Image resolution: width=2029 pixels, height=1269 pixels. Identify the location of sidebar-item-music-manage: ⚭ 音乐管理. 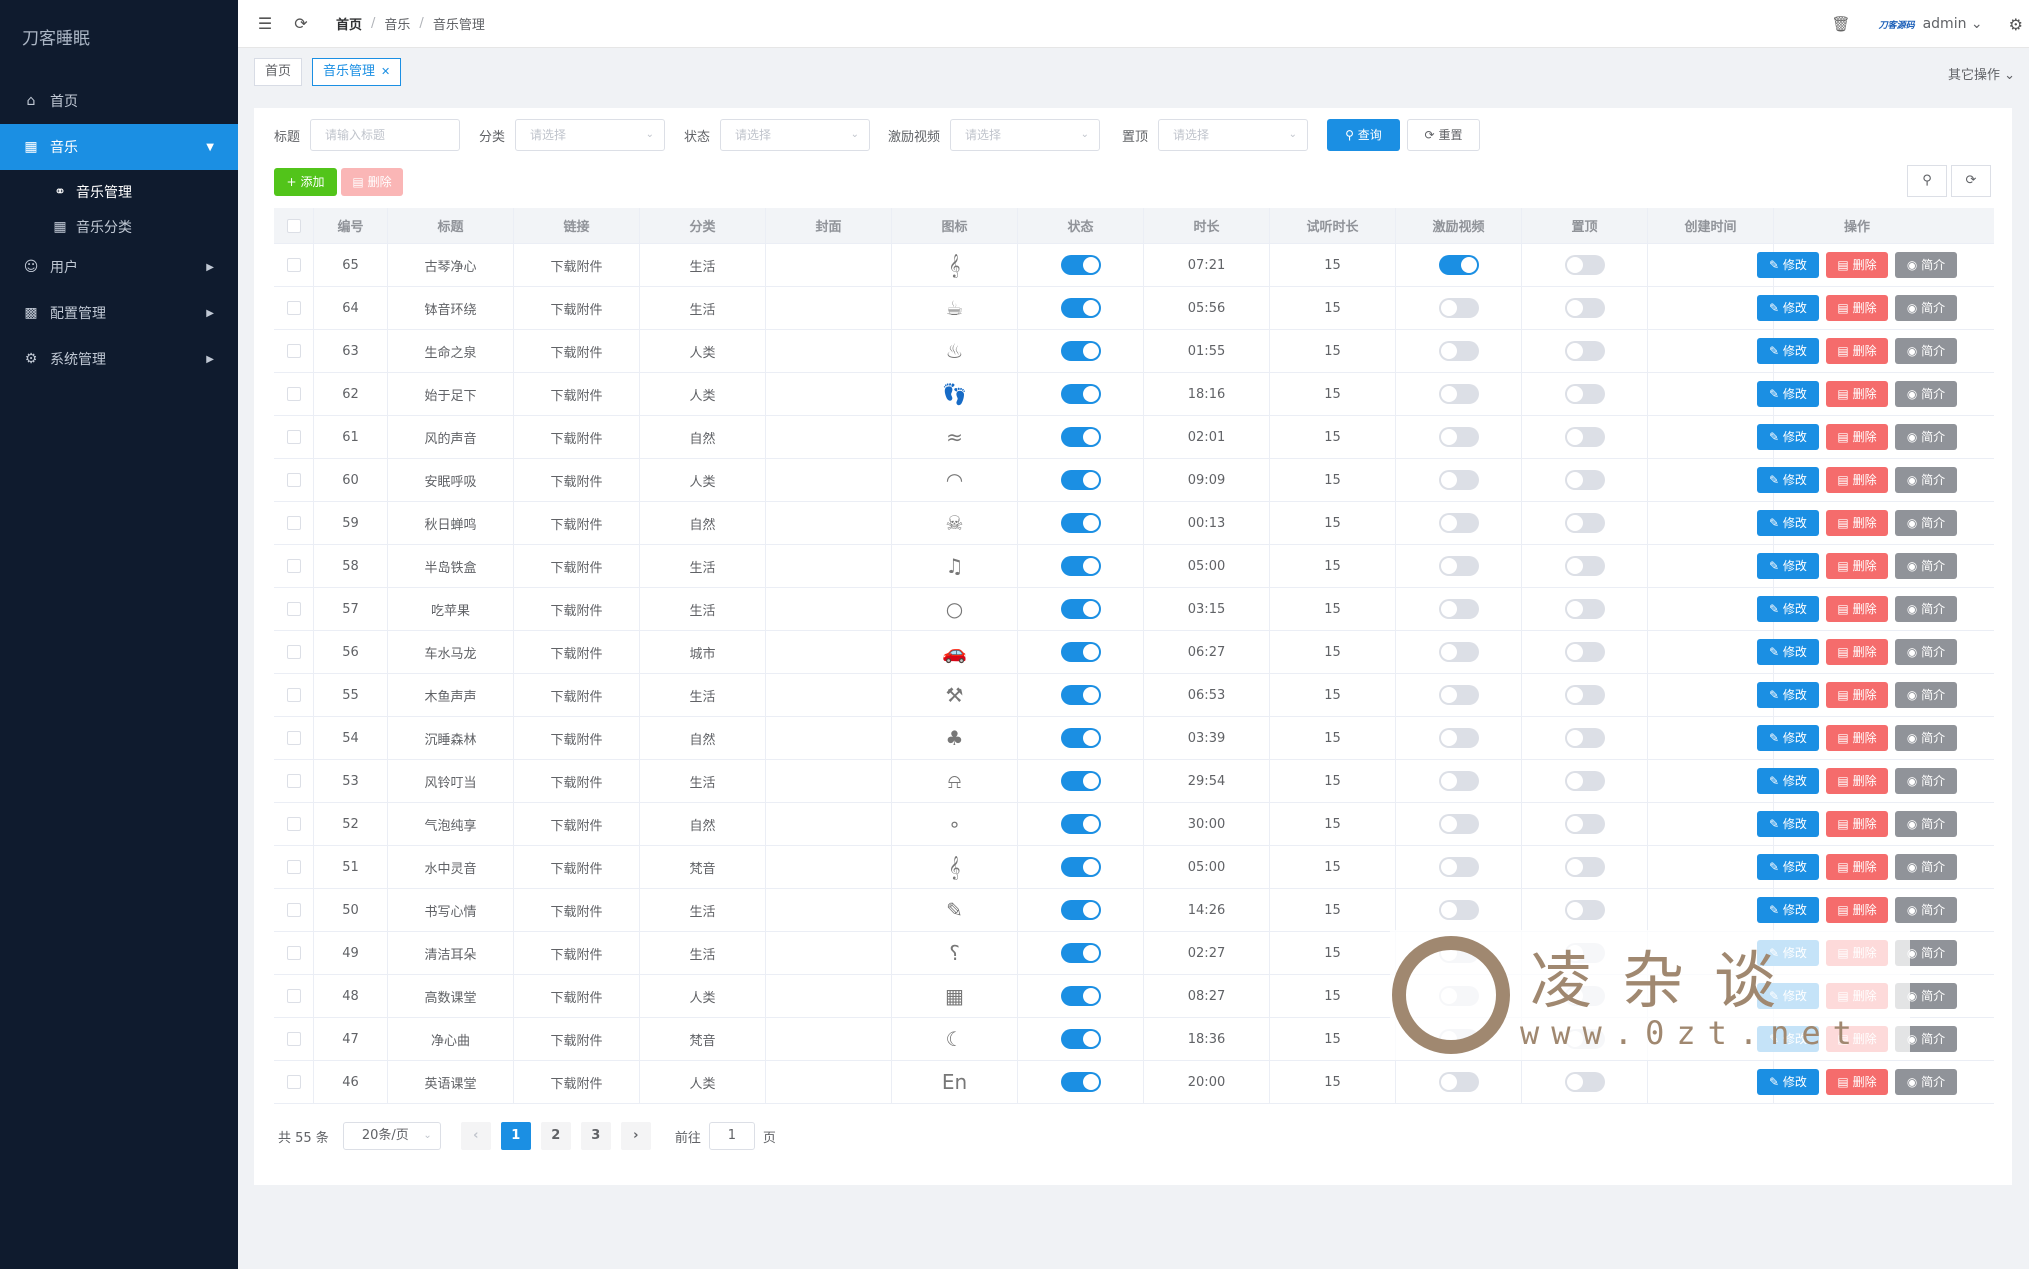
(119, 191).